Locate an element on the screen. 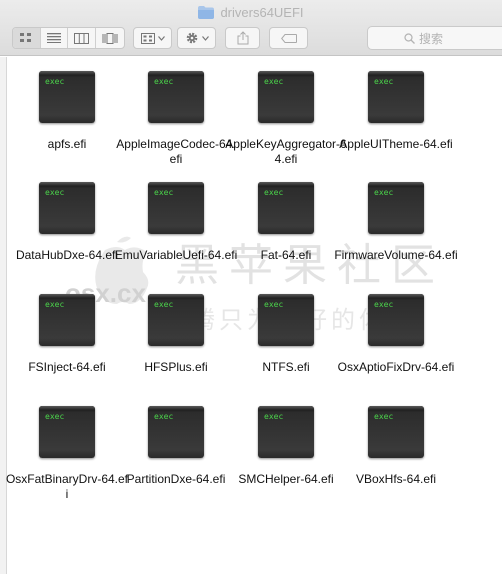 This screenshot has height=574, width=502. file-name: OsxAptioFixDrv-64.efi is located at coordinates (396, 367).